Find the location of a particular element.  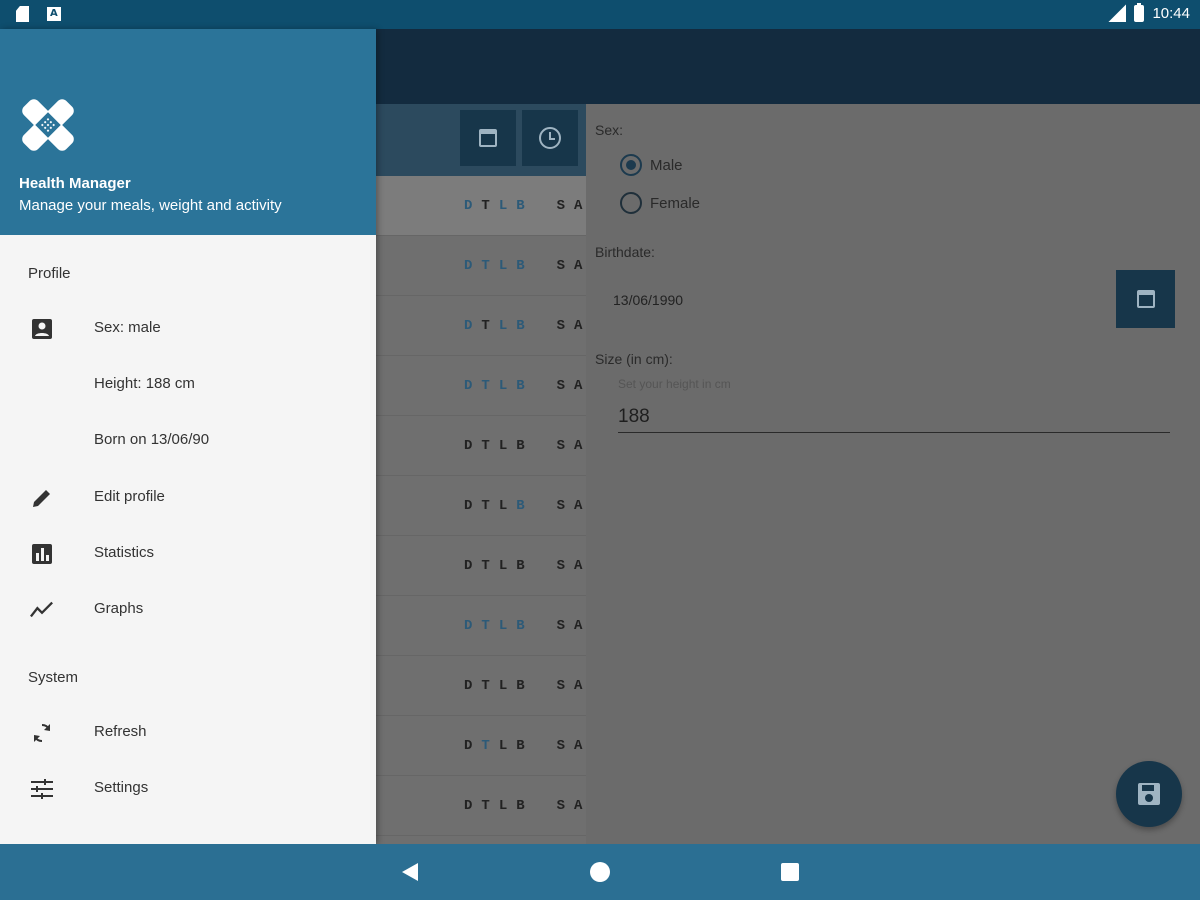

drawer-item-born: Born on 13/06/90 is located at coordinates (188, 441).